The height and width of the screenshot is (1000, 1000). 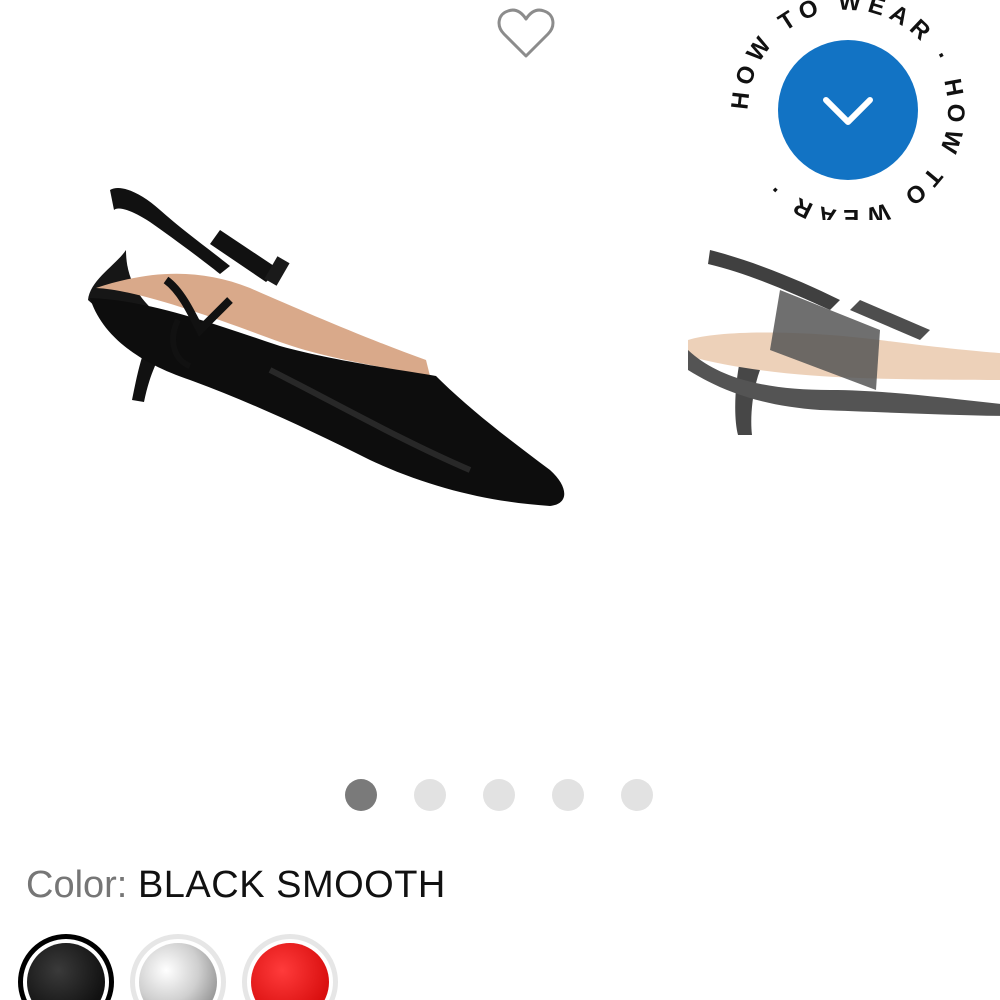 I want to click on product-image-next, so click(x=844, y=342).